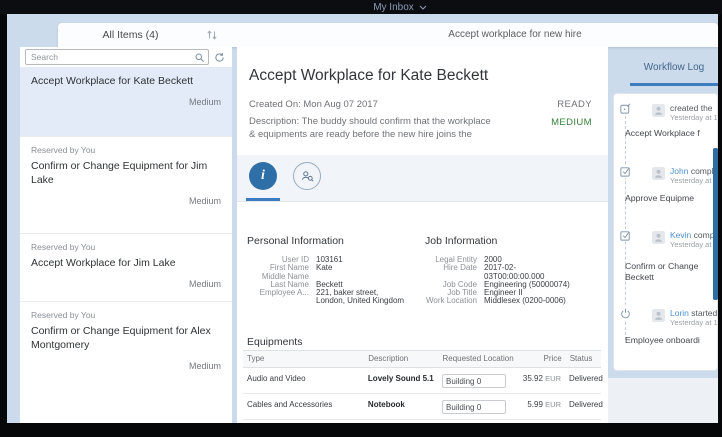  What do you see at coordinates (694, 313) in the screenshot?
I see `workflow-entry-heading: Lorin started` at bounding box center [694, 313].